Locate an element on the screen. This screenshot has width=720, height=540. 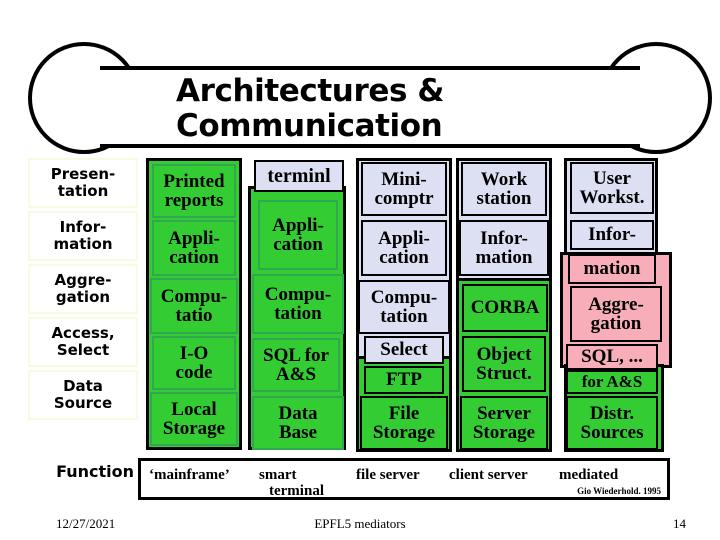
layer-label-aggregation: Aggre- gation is located at coordinates (83, 289).